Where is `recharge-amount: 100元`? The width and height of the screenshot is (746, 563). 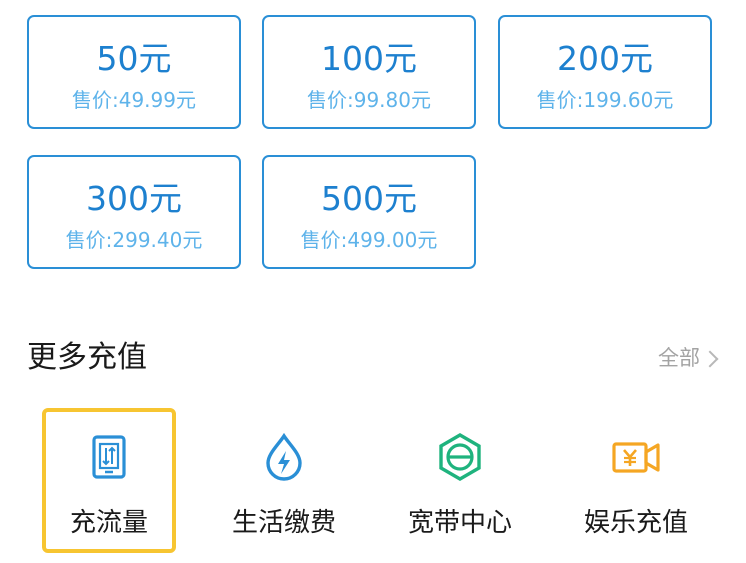 recharge-amount: 100元 is located at coordinates (369, 58).